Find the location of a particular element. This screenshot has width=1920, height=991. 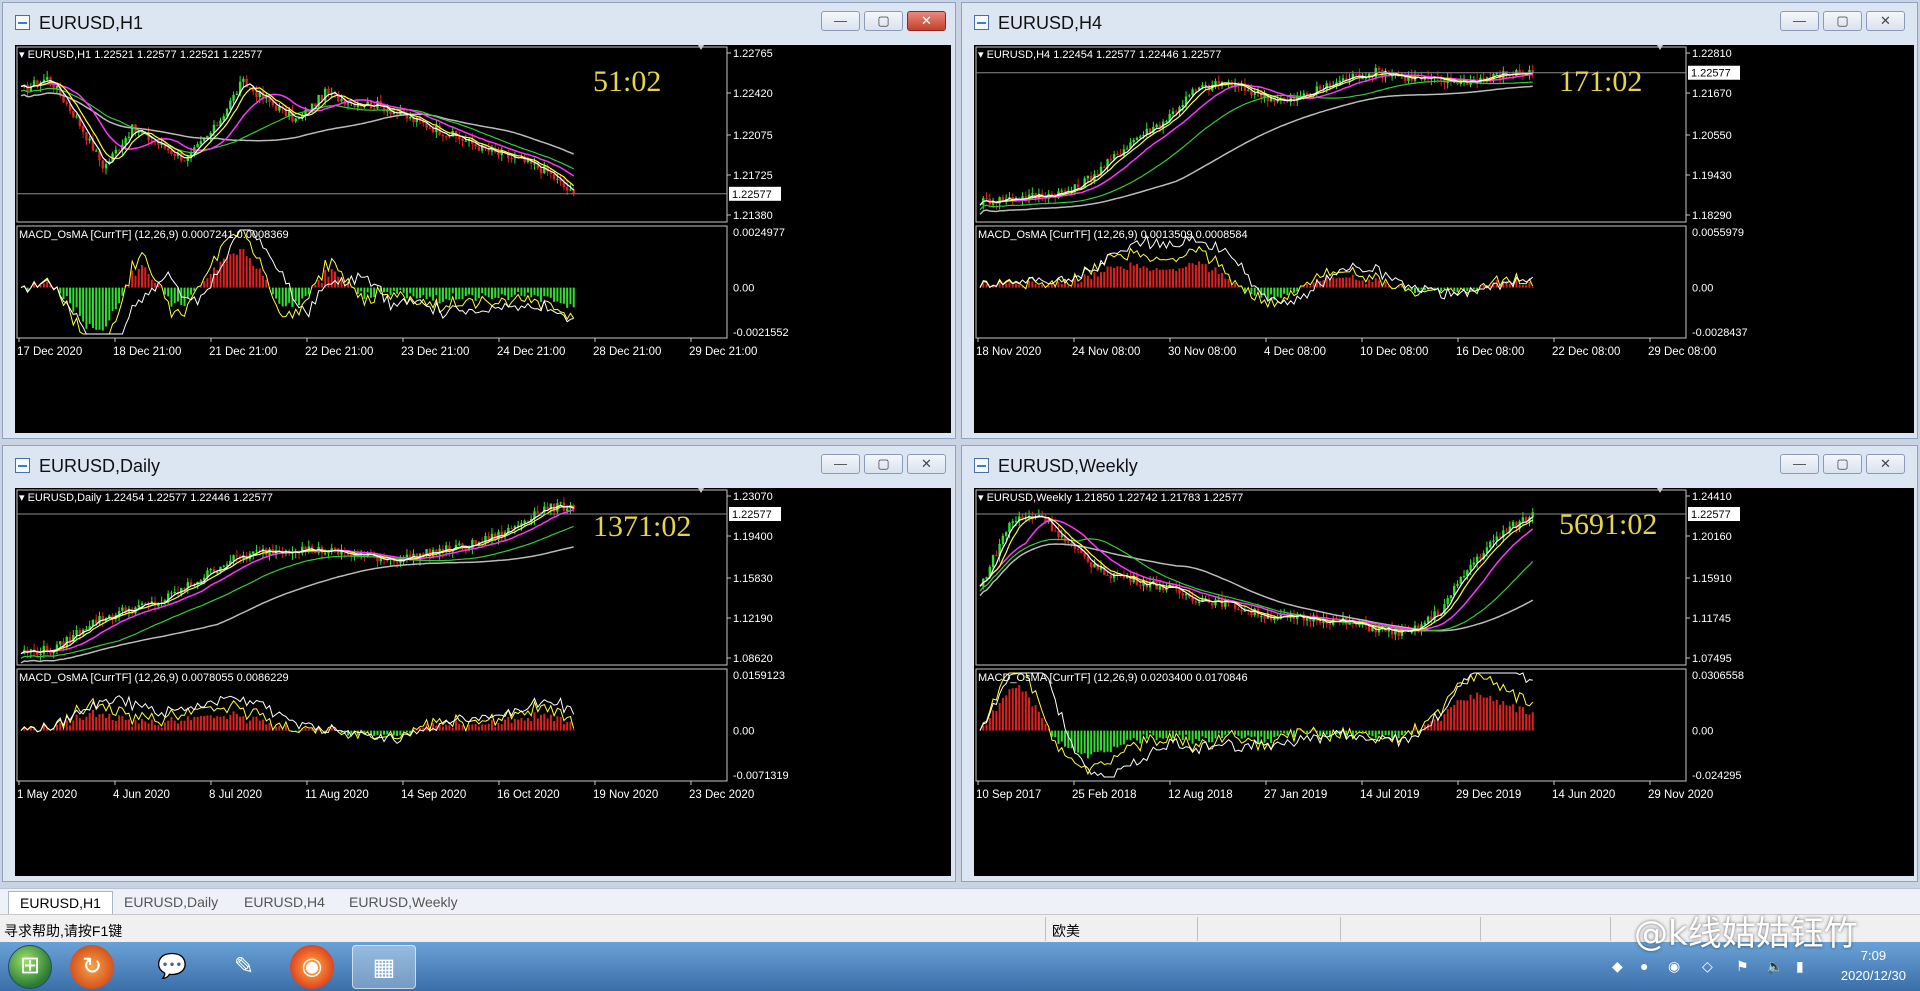

macd-axis-label: 0.0159123 is located at coordinates (759, 676).